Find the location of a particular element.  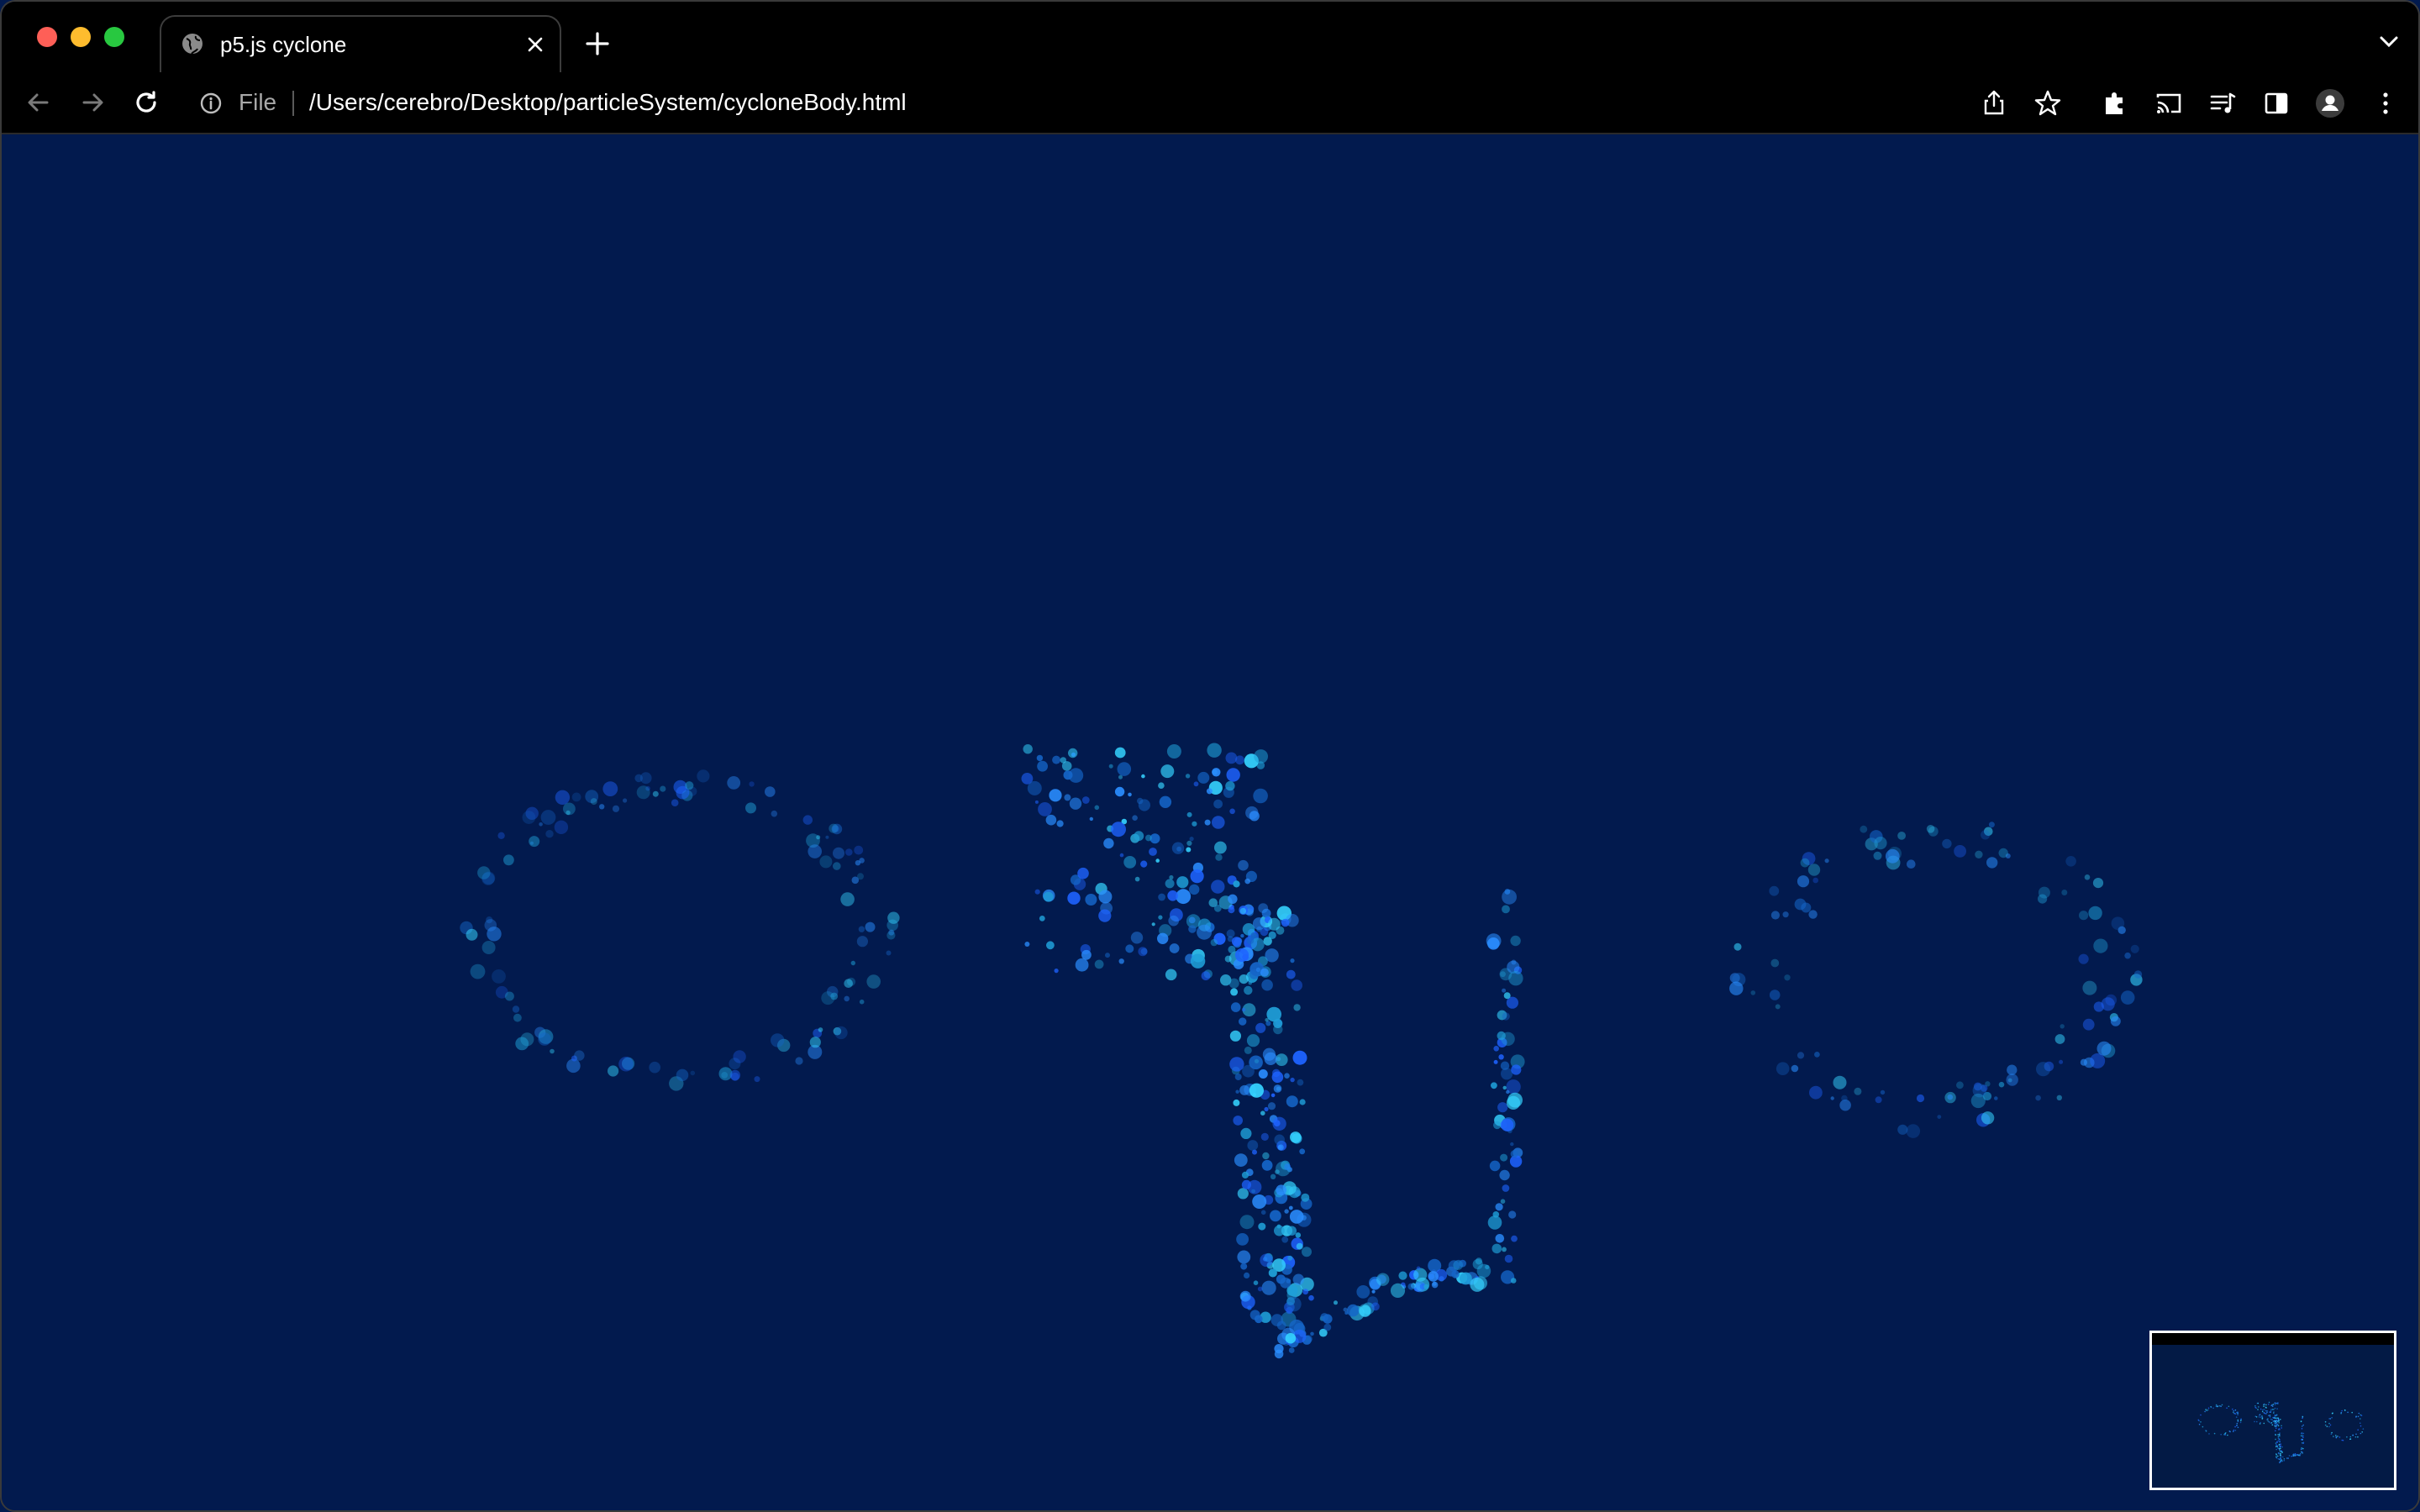

maximize-window-button is located at coordinates (114, 37).